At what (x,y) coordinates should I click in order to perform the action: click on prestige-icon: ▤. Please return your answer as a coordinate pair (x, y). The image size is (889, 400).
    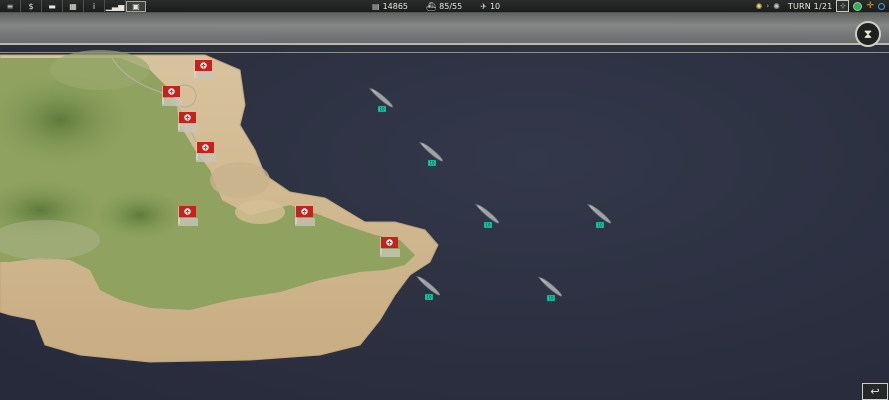
    Looking at the image, I should click on (376, 6).